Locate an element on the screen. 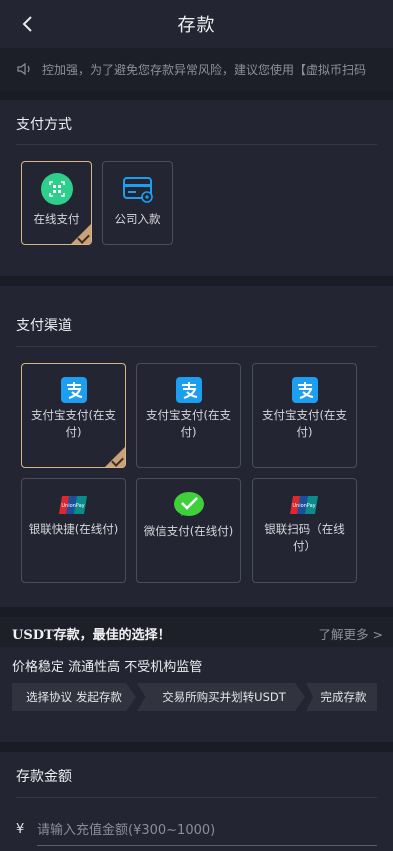 The height and width of the screenshot is (851, 393). channel-unionpay-quick: UnionPay 银联快捷(在线付) is located at coordinates (73, 530).